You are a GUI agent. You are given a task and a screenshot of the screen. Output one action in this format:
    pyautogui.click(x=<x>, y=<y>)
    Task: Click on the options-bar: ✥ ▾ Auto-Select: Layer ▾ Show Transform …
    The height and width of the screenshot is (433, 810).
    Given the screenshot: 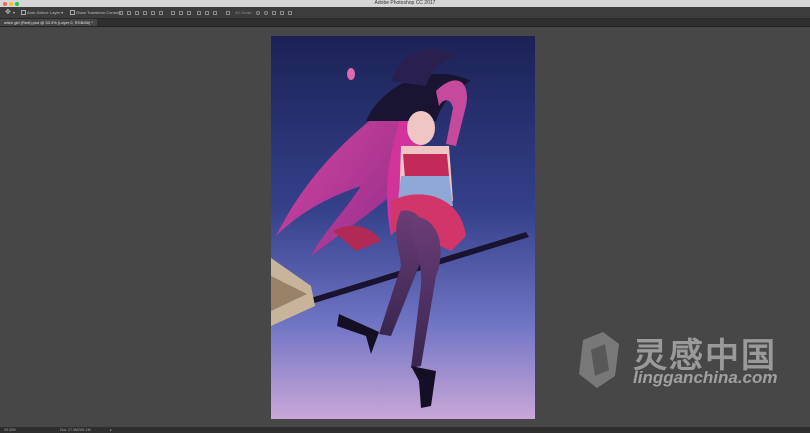 What is the action you would take?
    pyautogui.click(x=405, y=13)
    